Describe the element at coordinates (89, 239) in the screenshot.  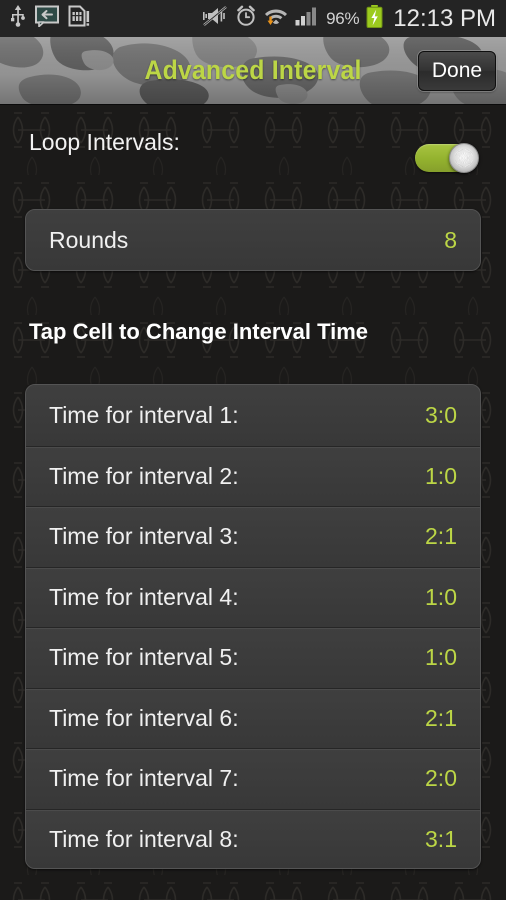
I see `rounds-label: Rounds` at that location.